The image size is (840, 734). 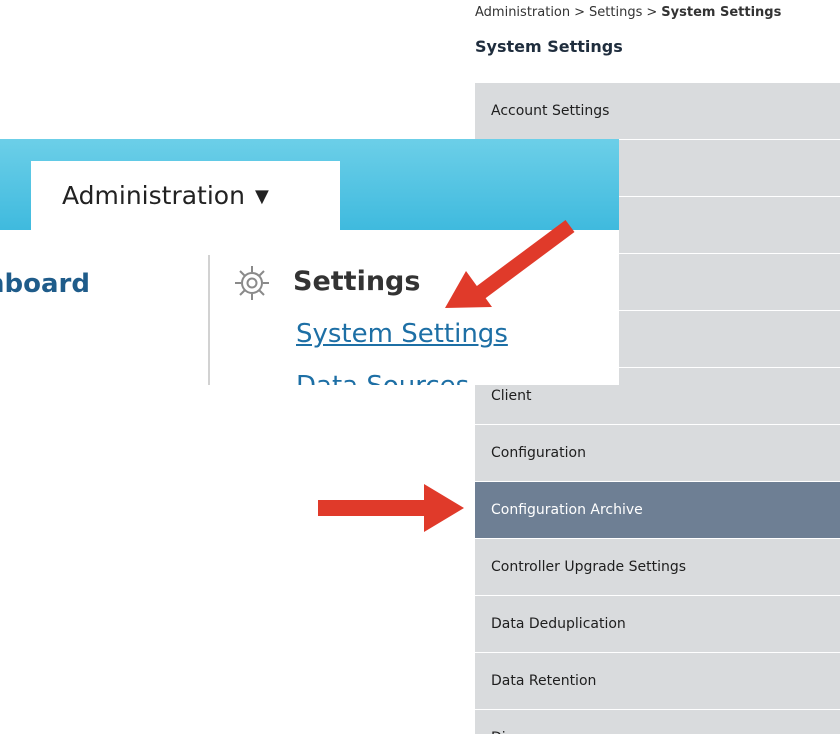 What do you see at coordinates (382, 378) in the screenshot?
I see `data-sources-link: Data Sources` at bounding box center [382, 378].